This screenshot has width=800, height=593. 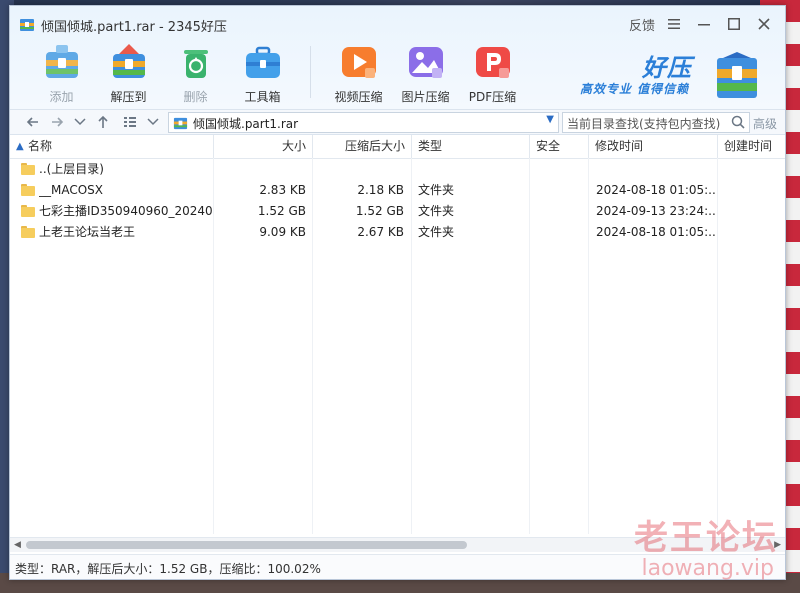 What do you see at coordinates (310, 72) in the screenshot?
I see `toolbar-separator` at bounding box center [310, 72].